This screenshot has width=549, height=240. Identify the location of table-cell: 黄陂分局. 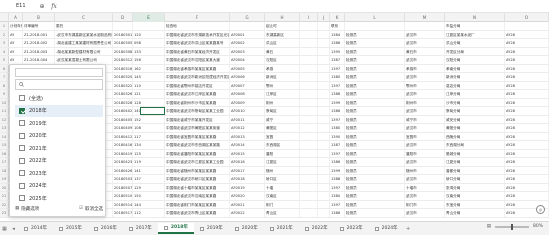
(475, 128).